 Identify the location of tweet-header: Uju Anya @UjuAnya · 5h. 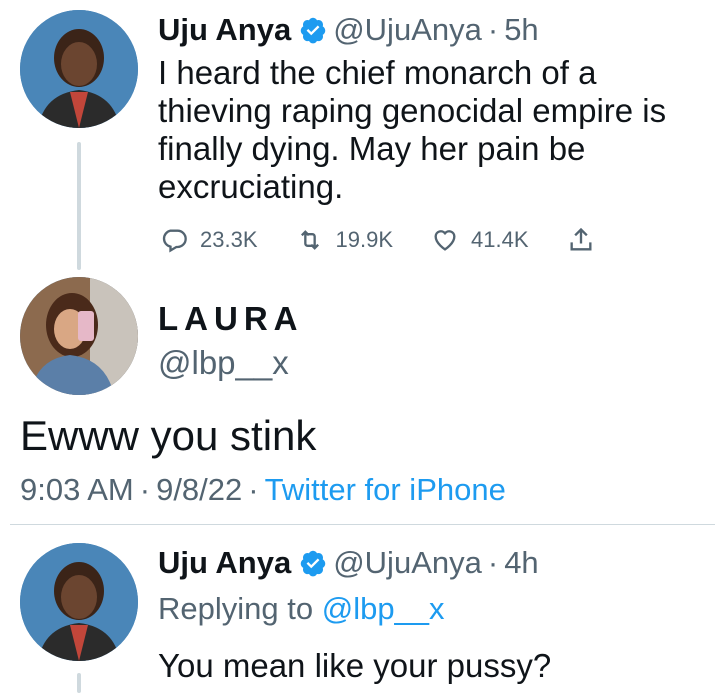
(348, 30).